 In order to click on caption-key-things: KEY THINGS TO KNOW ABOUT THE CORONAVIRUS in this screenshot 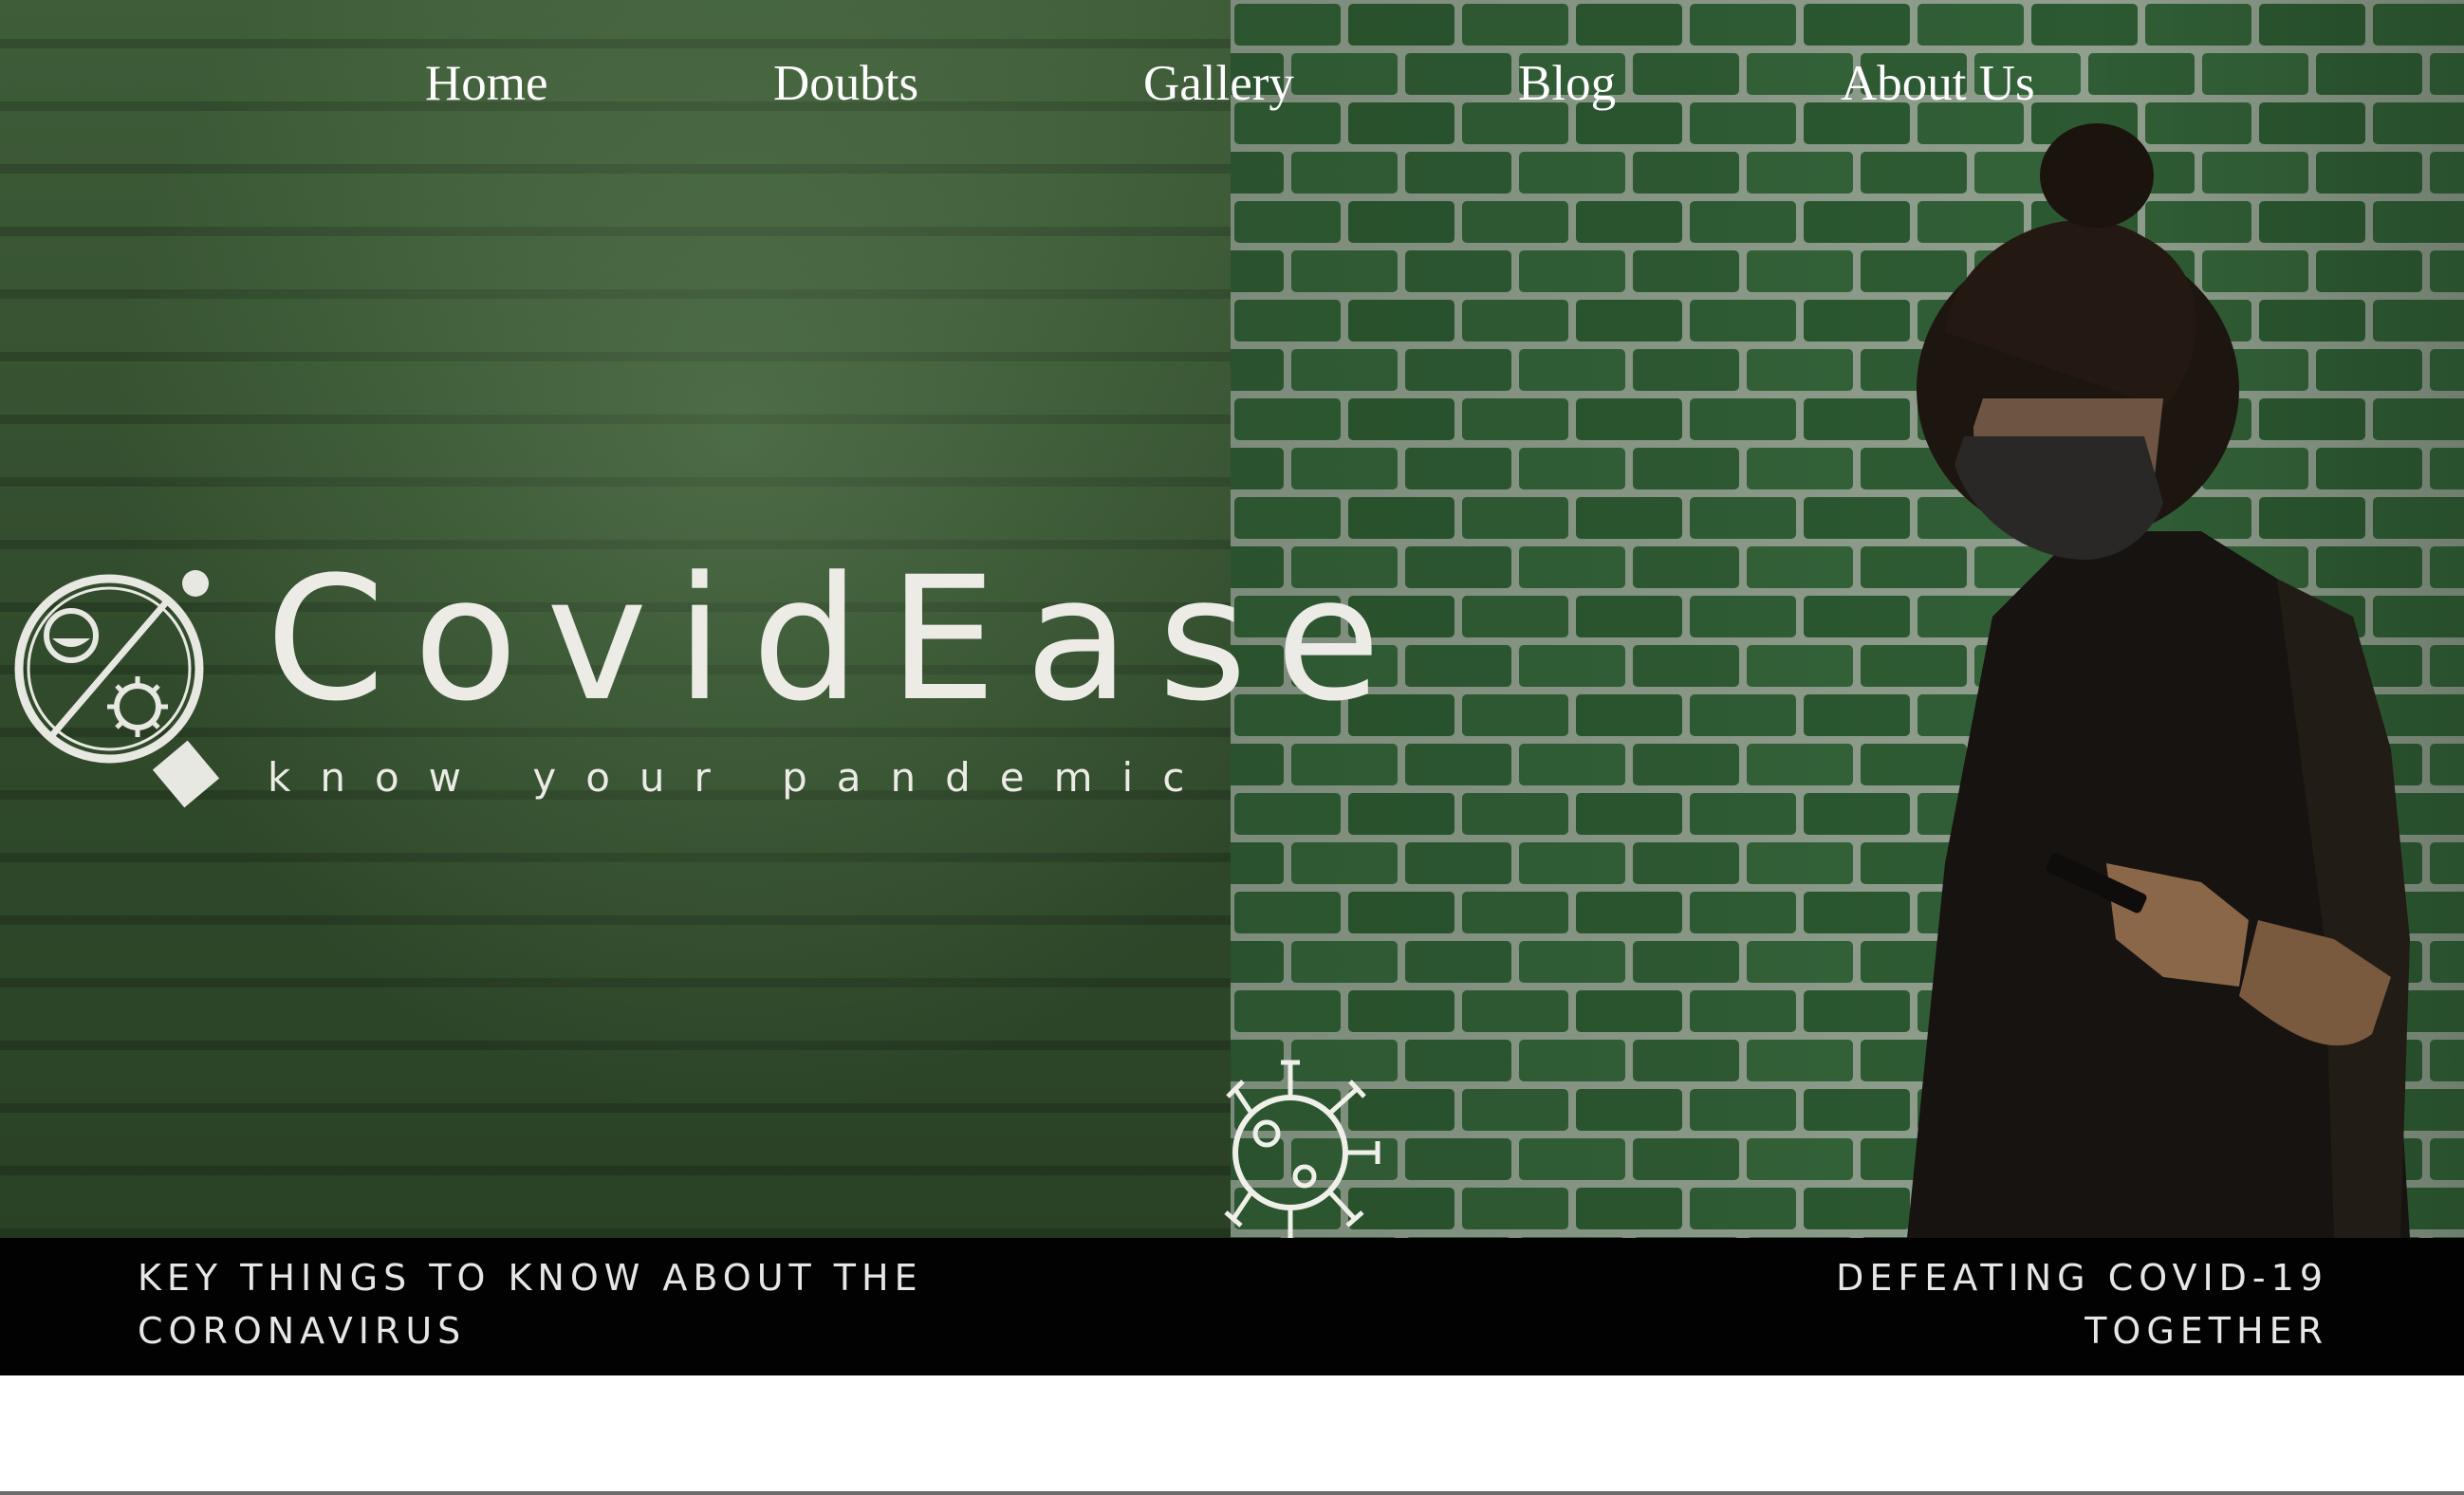, I will do `click(530, 1305)`.